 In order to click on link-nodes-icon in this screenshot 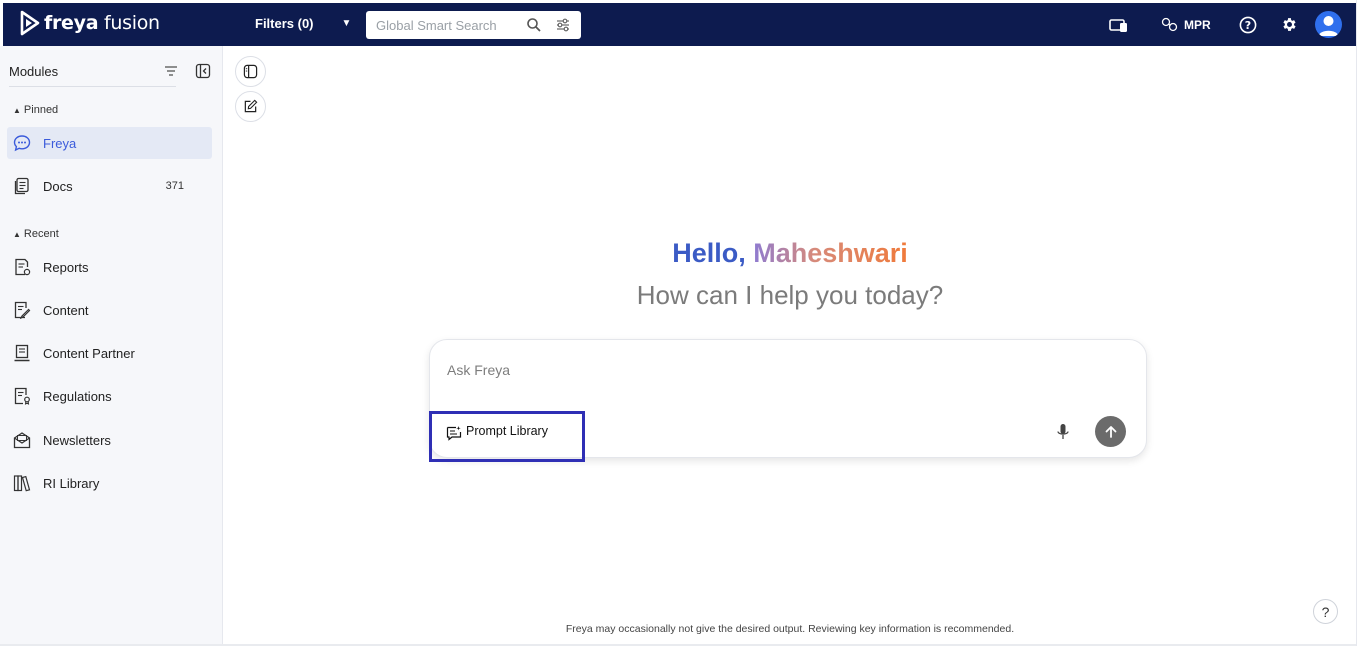, I will do `click(1169, 24)`.